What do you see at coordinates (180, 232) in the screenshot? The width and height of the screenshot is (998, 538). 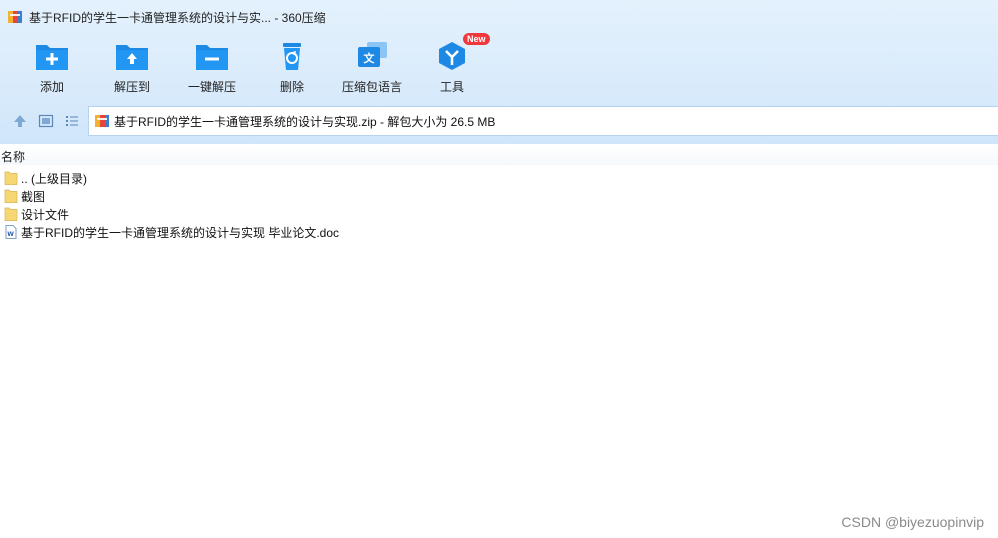 I see `list-item-name: 基于RFID的学生一卡通管理系统的设计与实现 毕业论文.doc` at bounding box center [180, 232].